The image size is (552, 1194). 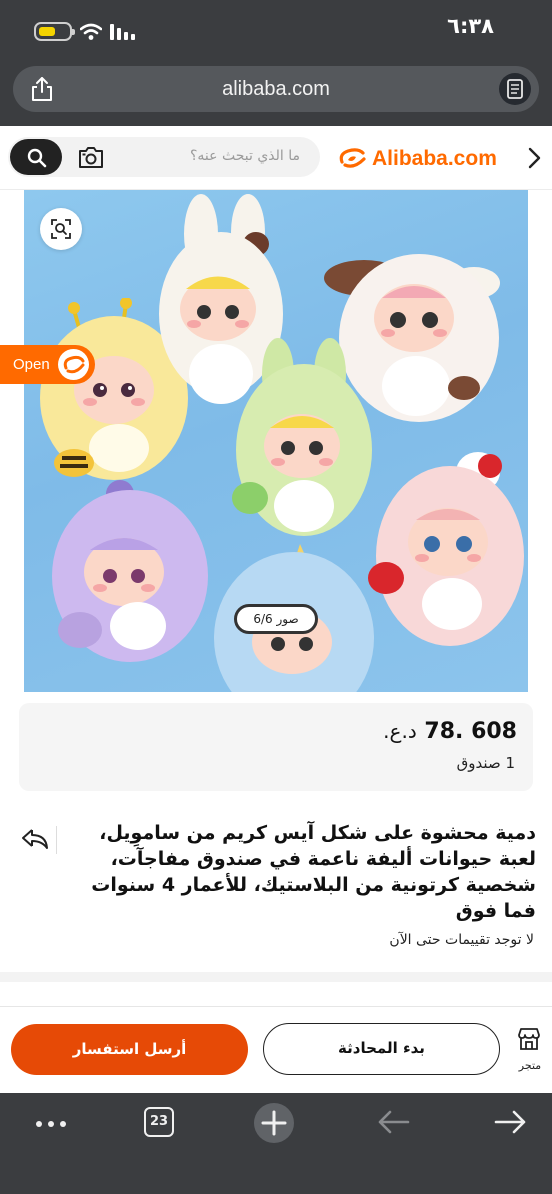 I want to click on new-tab-button, so click(x=274, y=1123).